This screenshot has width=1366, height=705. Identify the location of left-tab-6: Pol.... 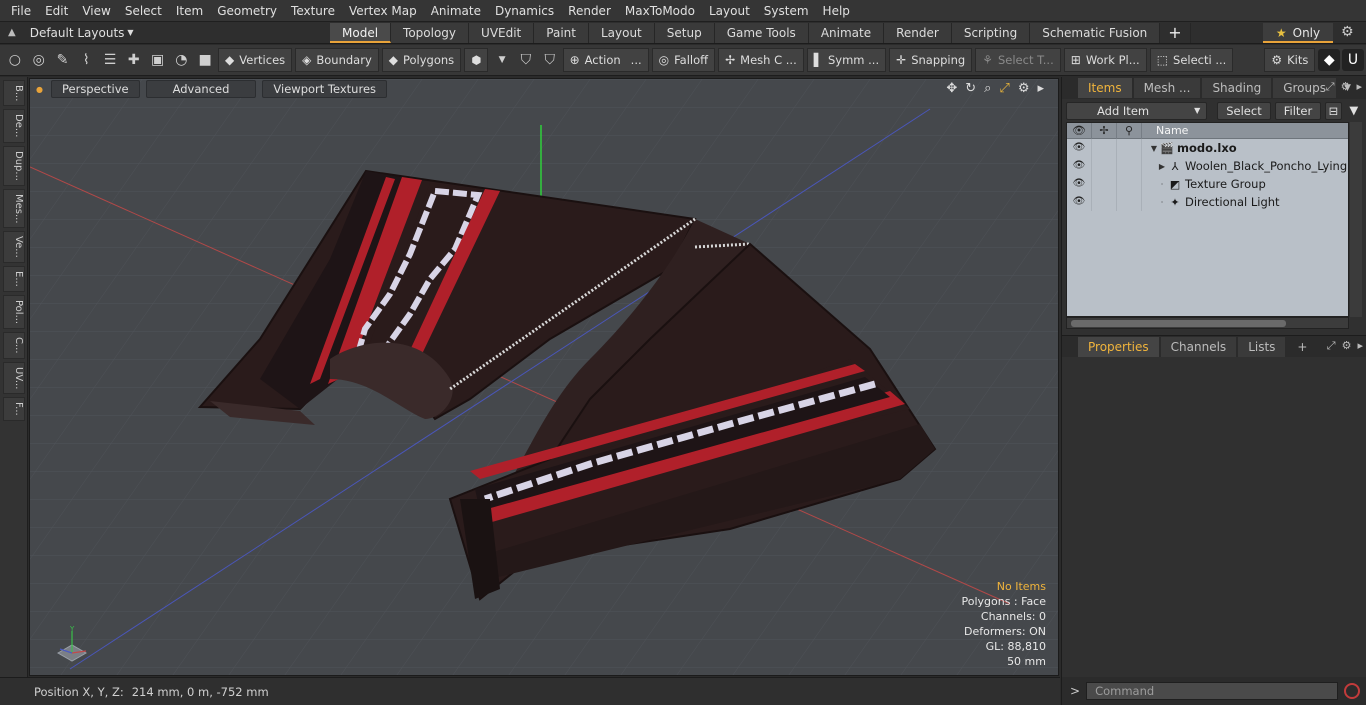
(14, 311).